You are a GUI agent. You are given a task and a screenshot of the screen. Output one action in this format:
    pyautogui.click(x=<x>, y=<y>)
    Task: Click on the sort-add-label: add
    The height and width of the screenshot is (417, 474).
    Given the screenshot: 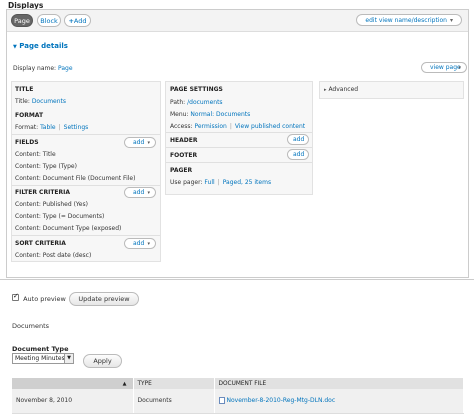 What is the action you would take?
    pyautogui.click(x=139, y=243)
    